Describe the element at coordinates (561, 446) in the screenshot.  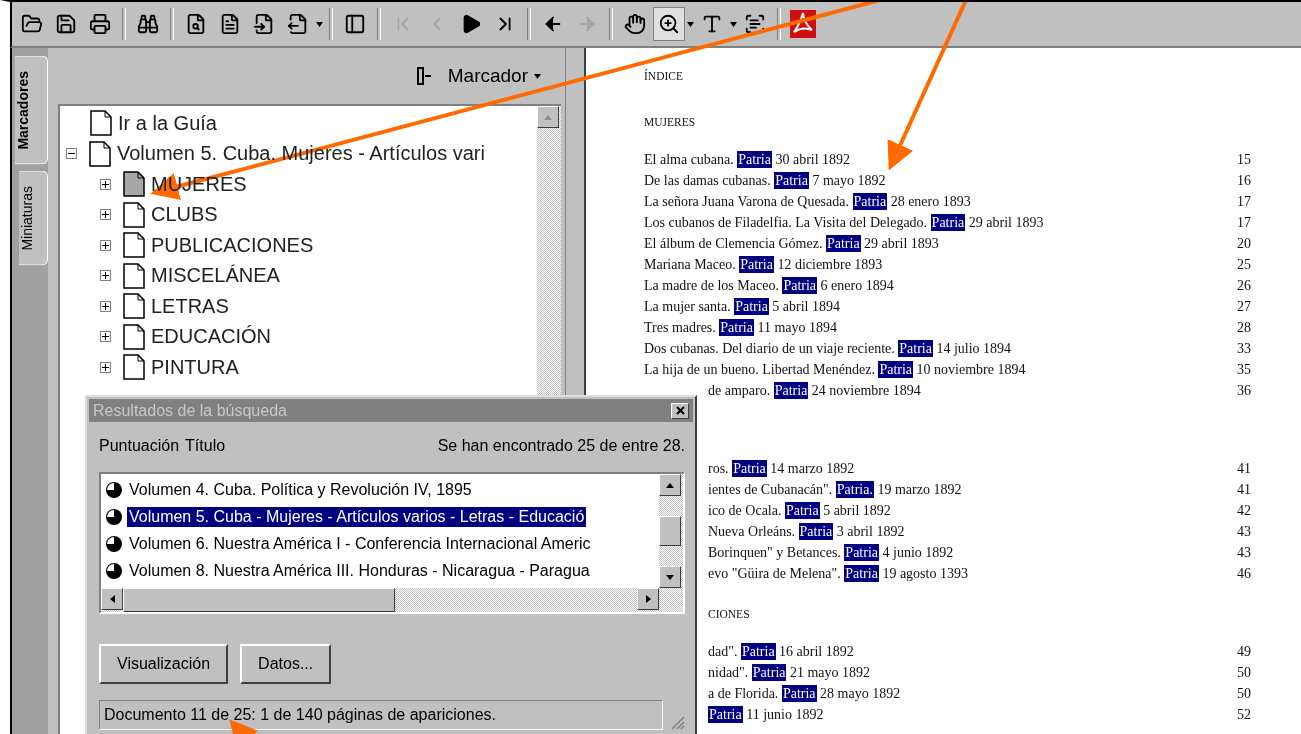
I see `results-summary: Se han encontrado 25 de entre 28.` at that location.